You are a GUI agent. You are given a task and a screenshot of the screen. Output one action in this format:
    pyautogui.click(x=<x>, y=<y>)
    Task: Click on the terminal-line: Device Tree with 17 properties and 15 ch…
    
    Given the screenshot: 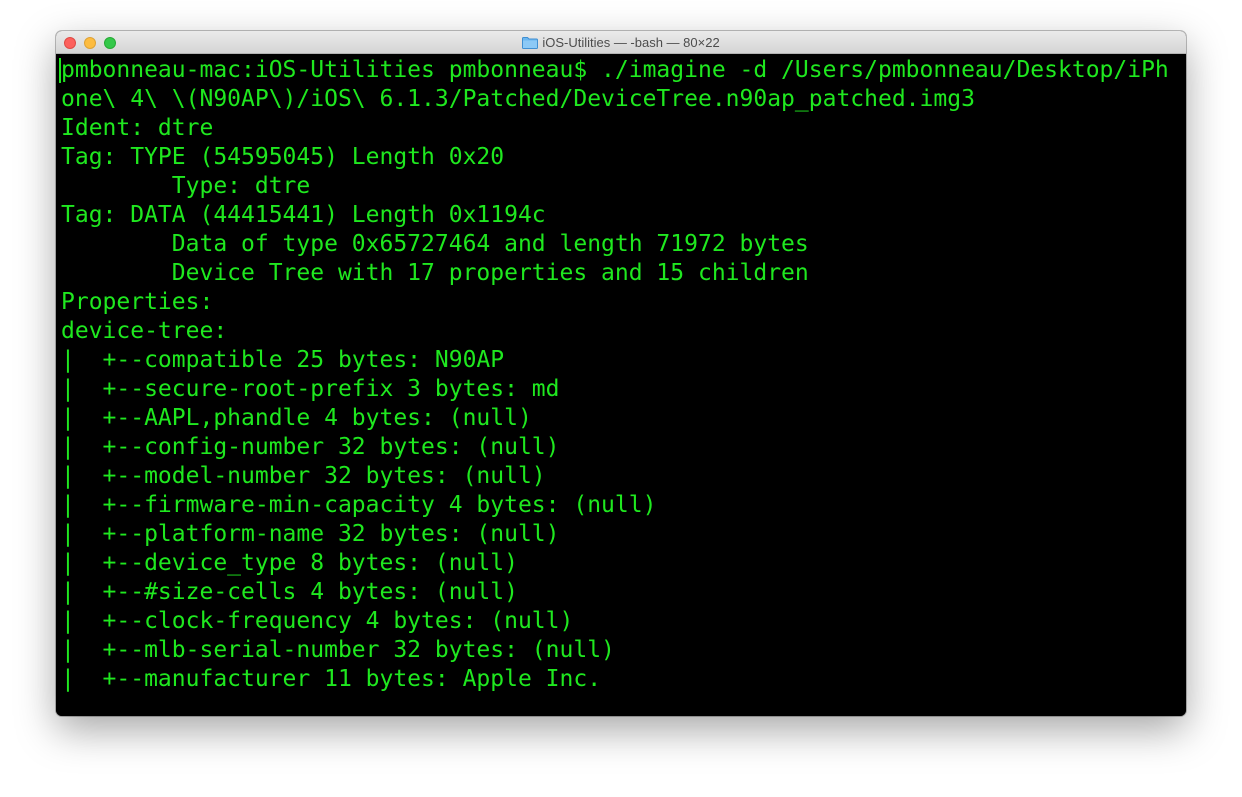 What is the action you would take?
    pyautogui.click(x=435, y=273)
    